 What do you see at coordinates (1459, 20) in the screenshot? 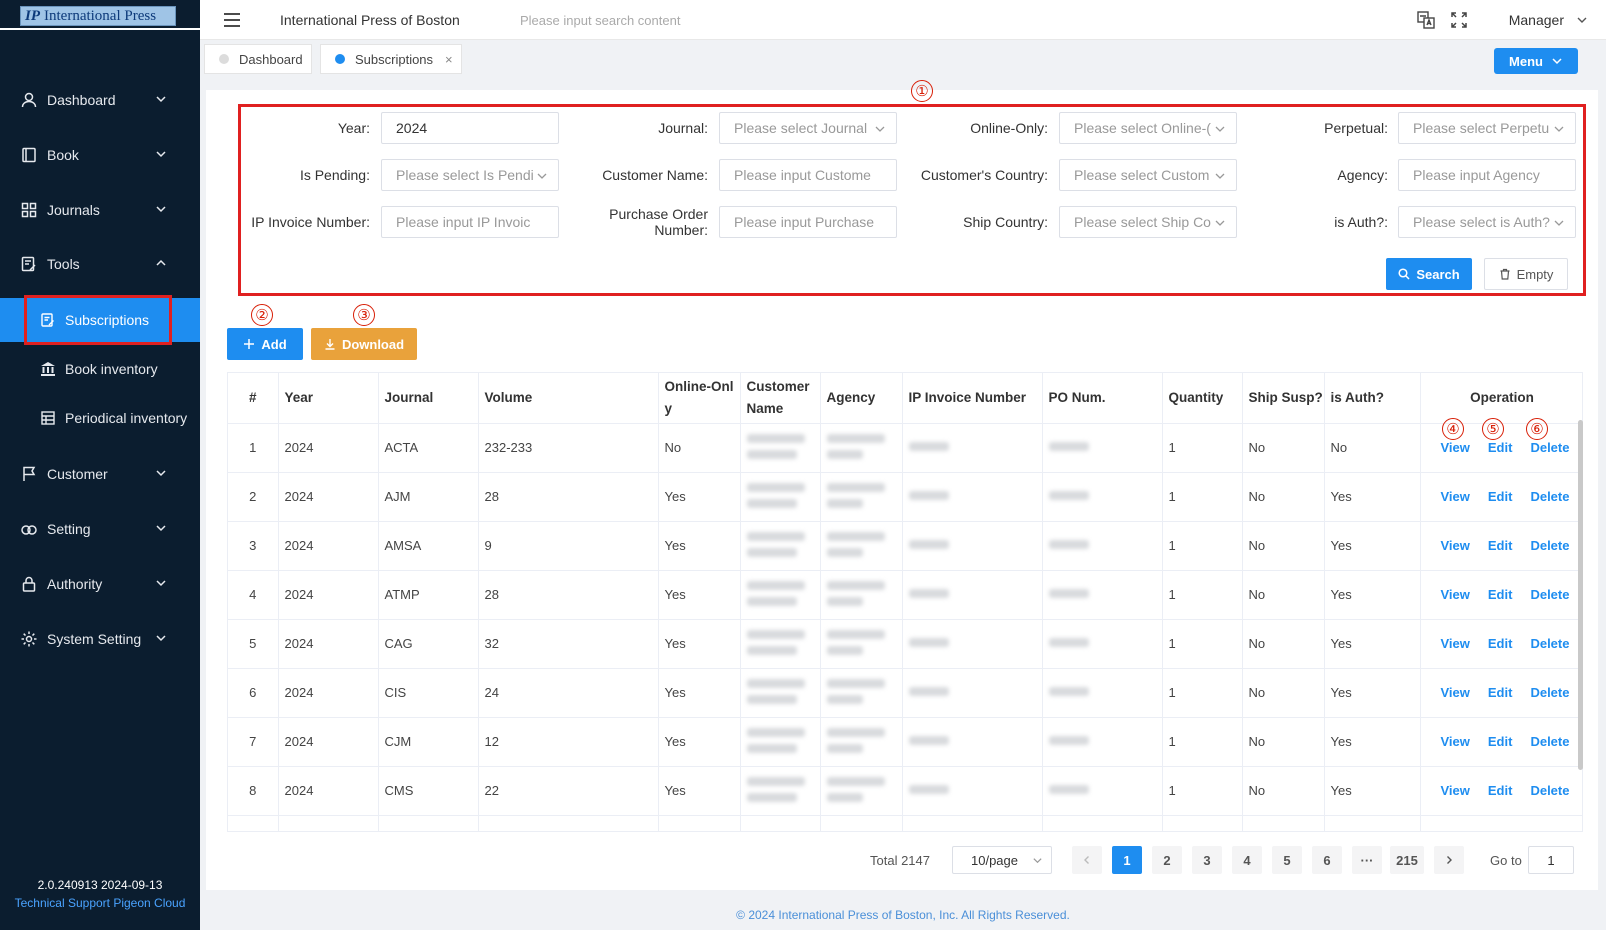
I see `fullscreen-icon` at bounding box center [1459, 20].